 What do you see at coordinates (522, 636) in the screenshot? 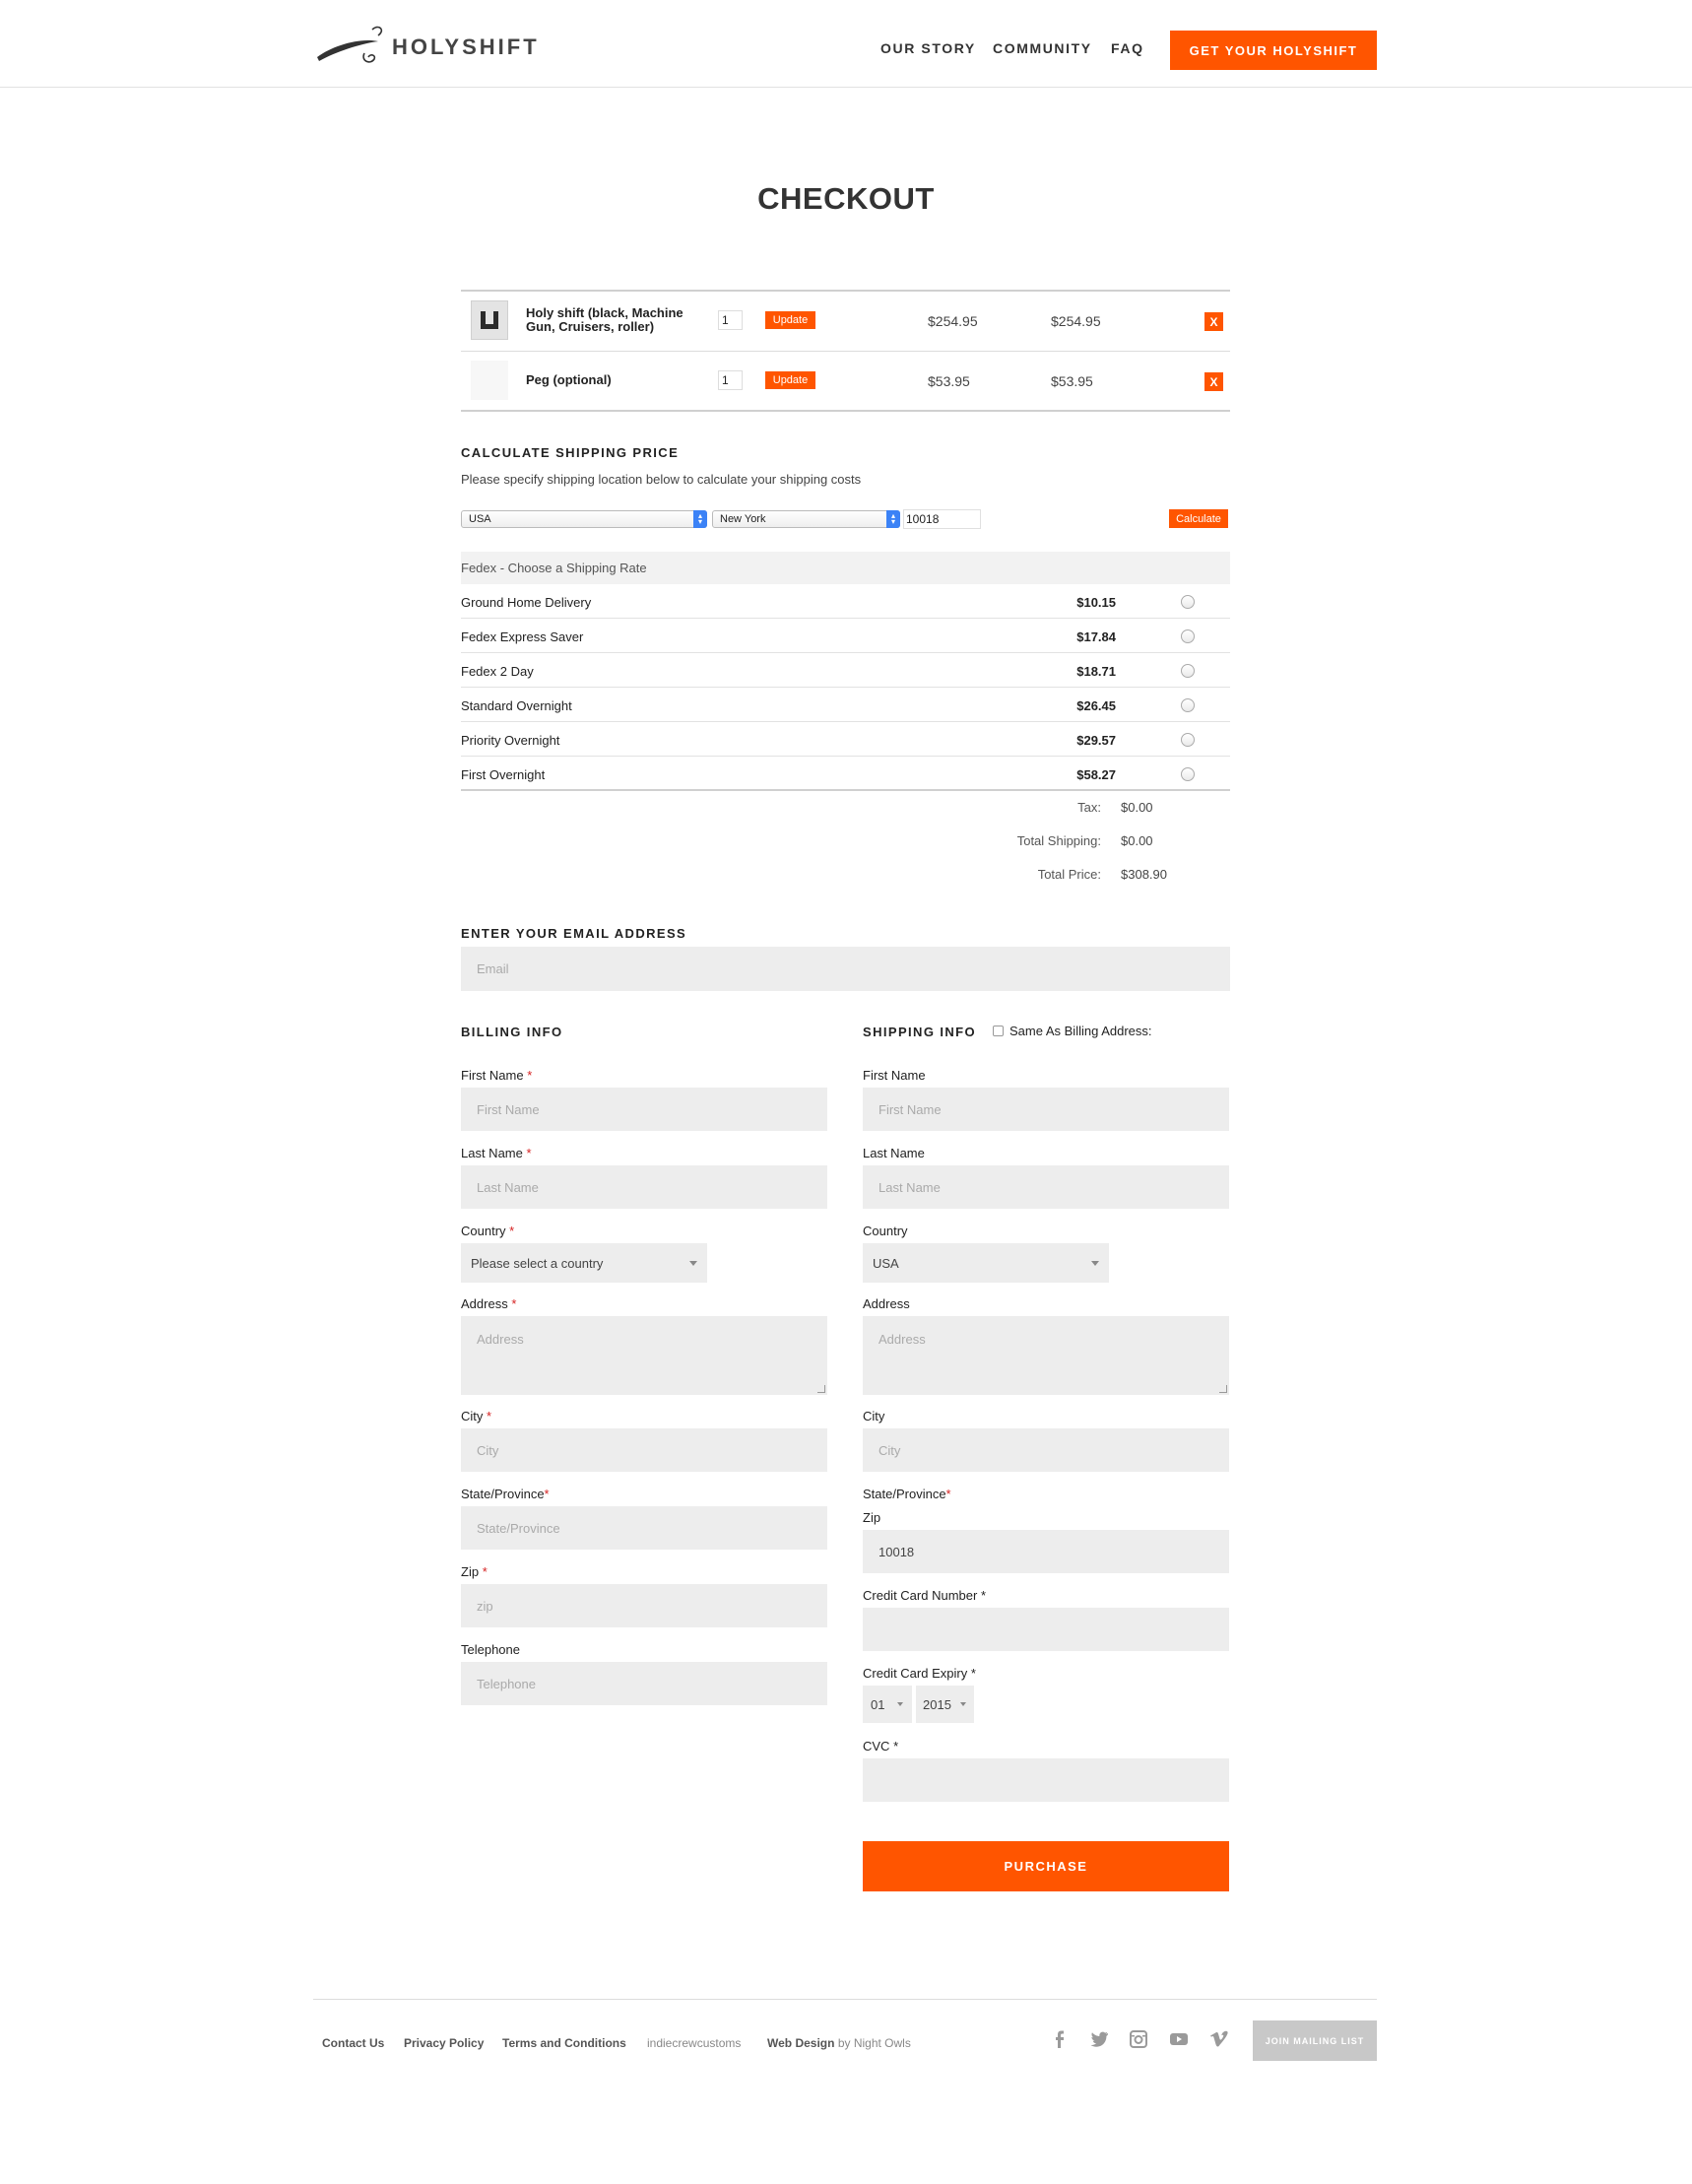
I see `rate-name: Fedex Express Saver` at bounding box center [522, 636].